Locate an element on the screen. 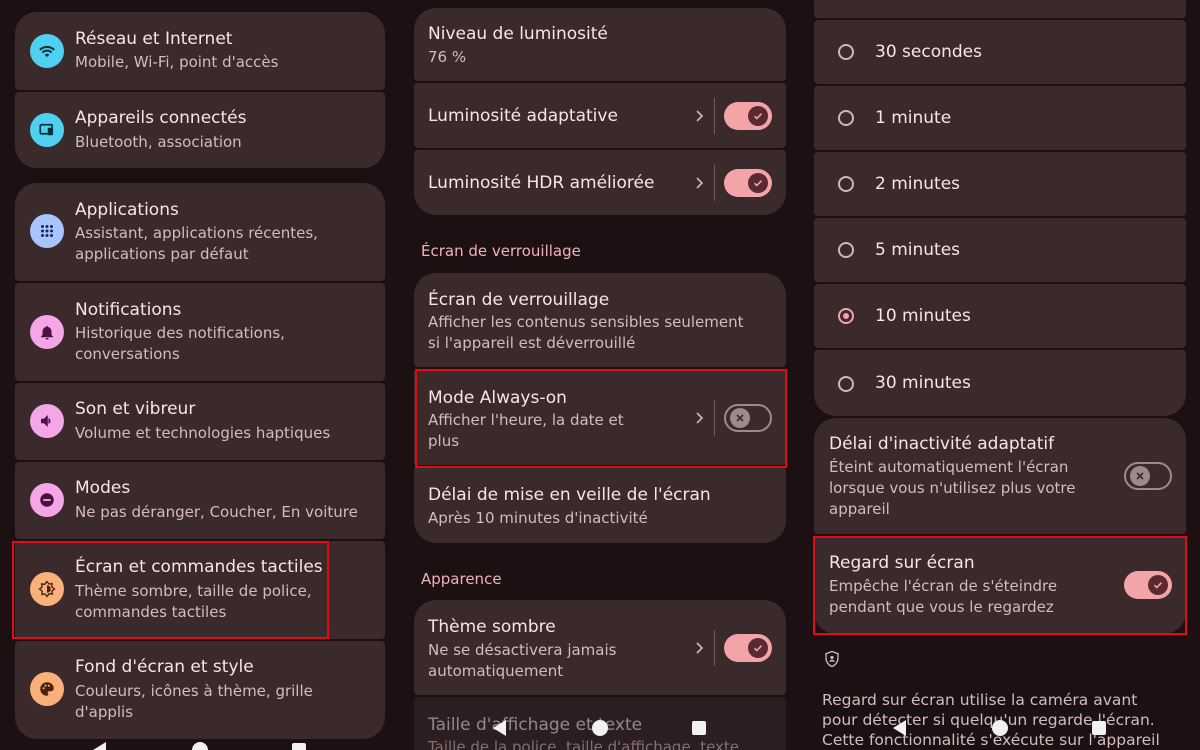 This screenshot has width=1200, height=750. wifi-icon is located at coordinates (47, 51).